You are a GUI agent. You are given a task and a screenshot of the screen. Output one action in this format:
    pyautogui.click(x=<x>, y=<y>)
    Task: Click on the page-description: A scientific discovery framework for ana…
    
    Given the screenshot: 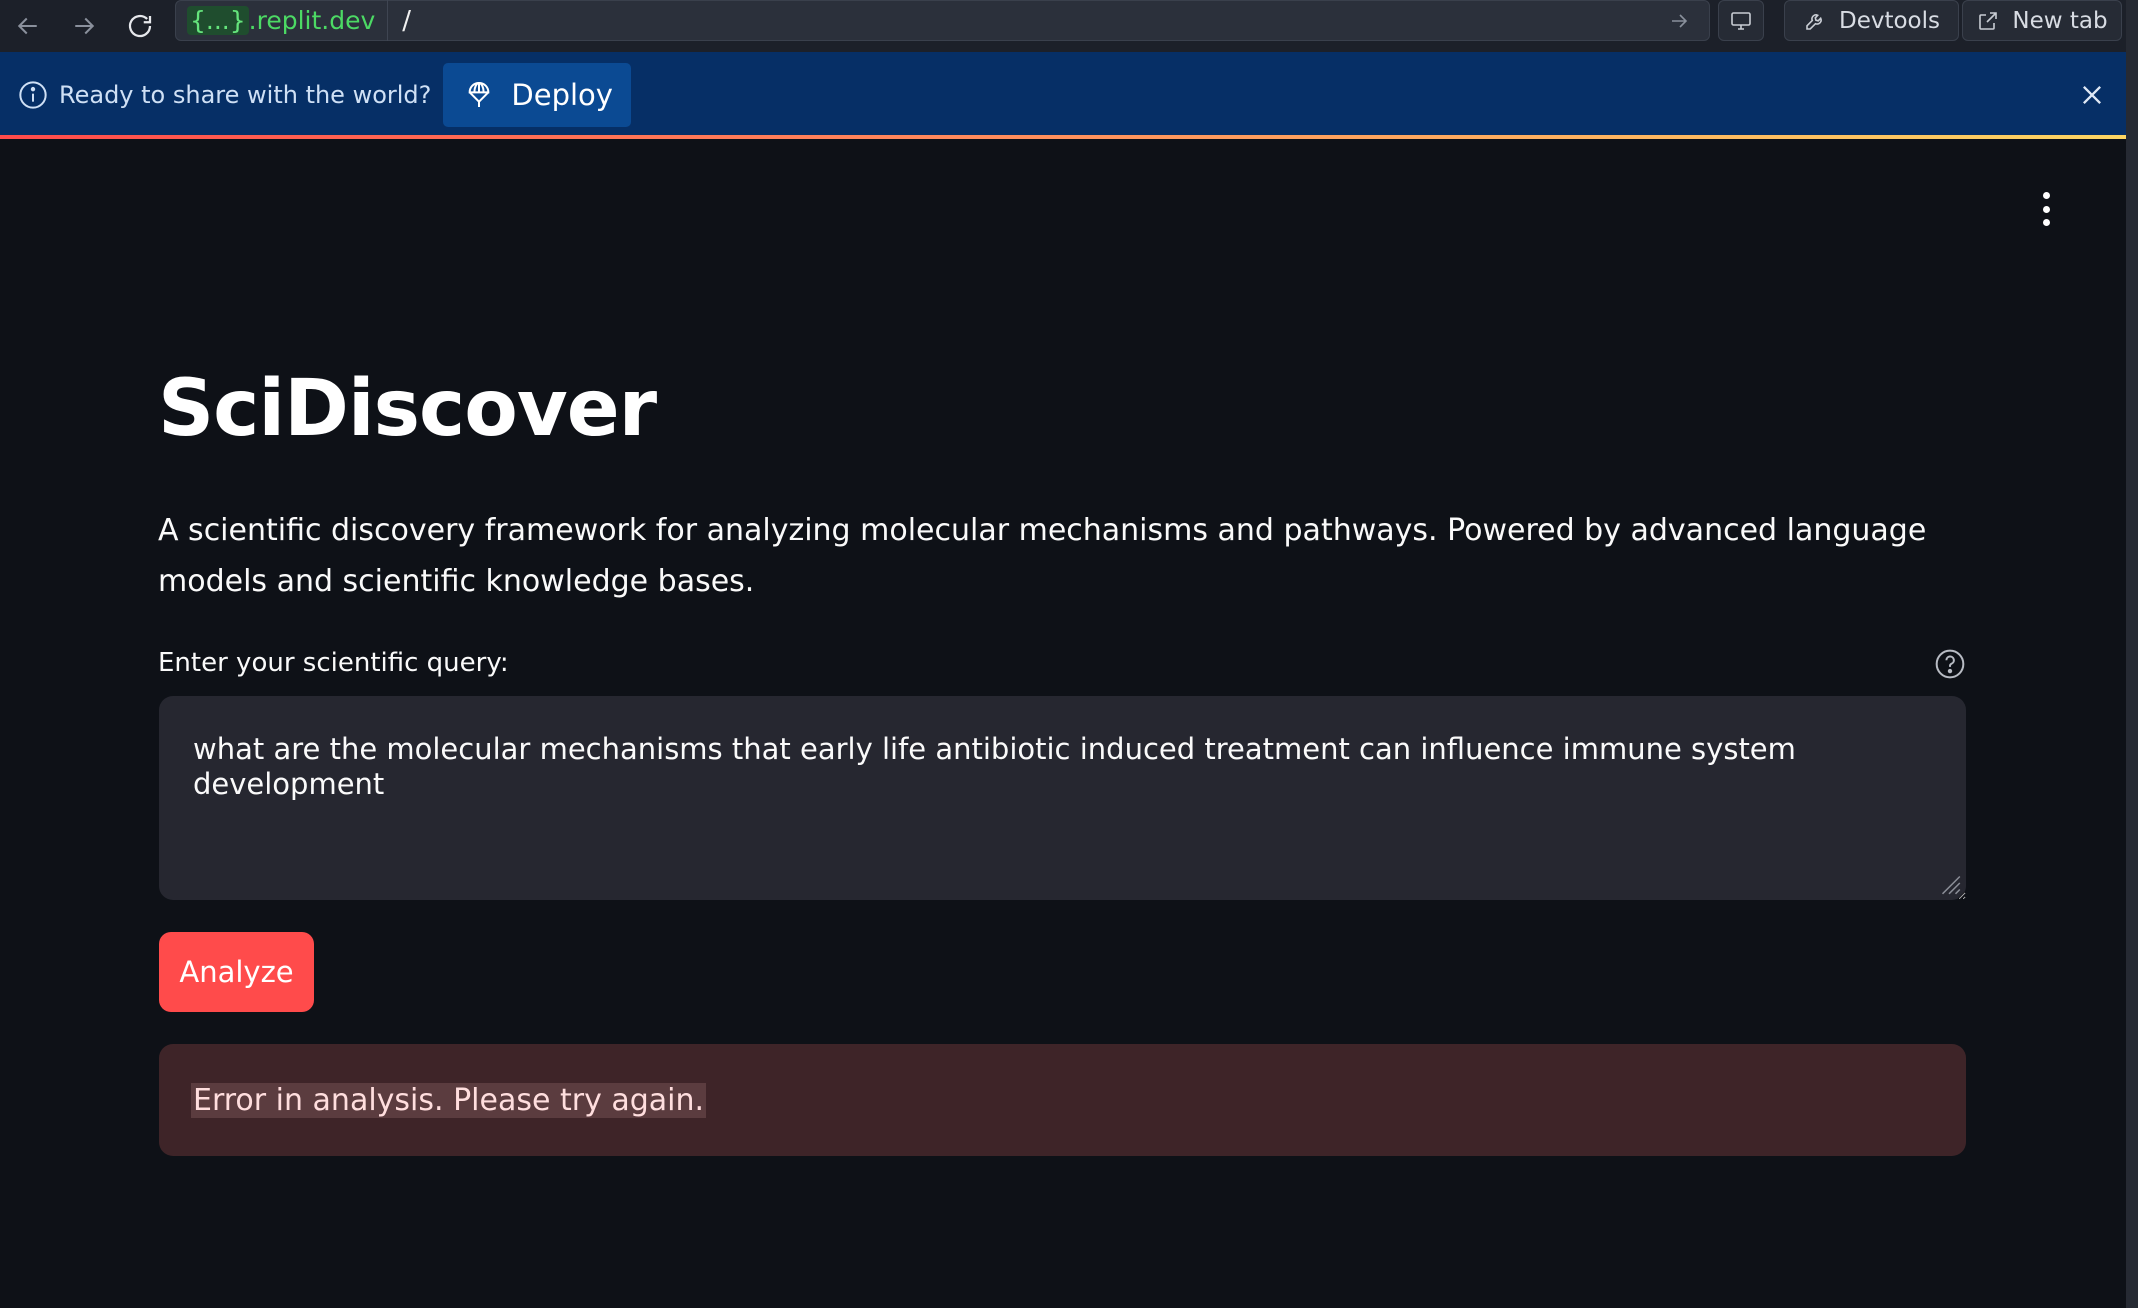 What is the action you would take?
    pyautogui.click(x=1042, y=556)
    